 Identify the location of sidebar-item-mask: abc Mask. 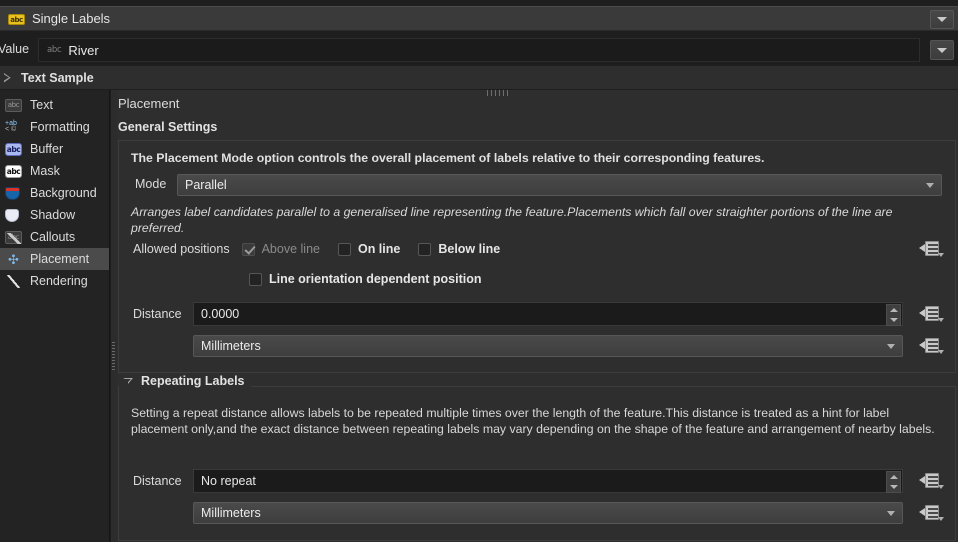
(54, 171).